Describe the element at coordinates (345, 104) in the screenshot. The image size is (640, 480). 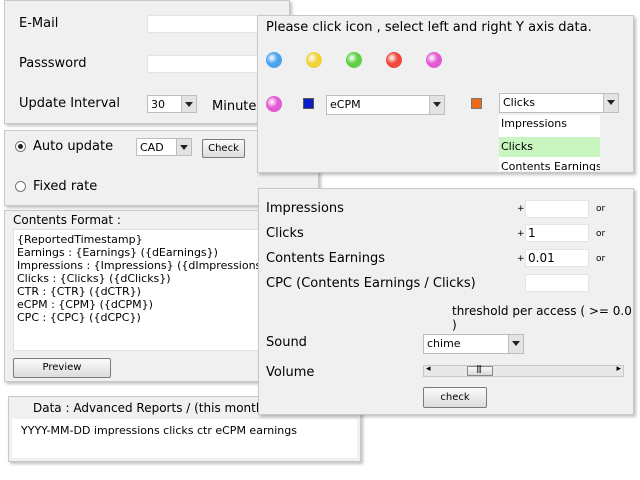
I see `left-axis-value: eCPM` at that location.